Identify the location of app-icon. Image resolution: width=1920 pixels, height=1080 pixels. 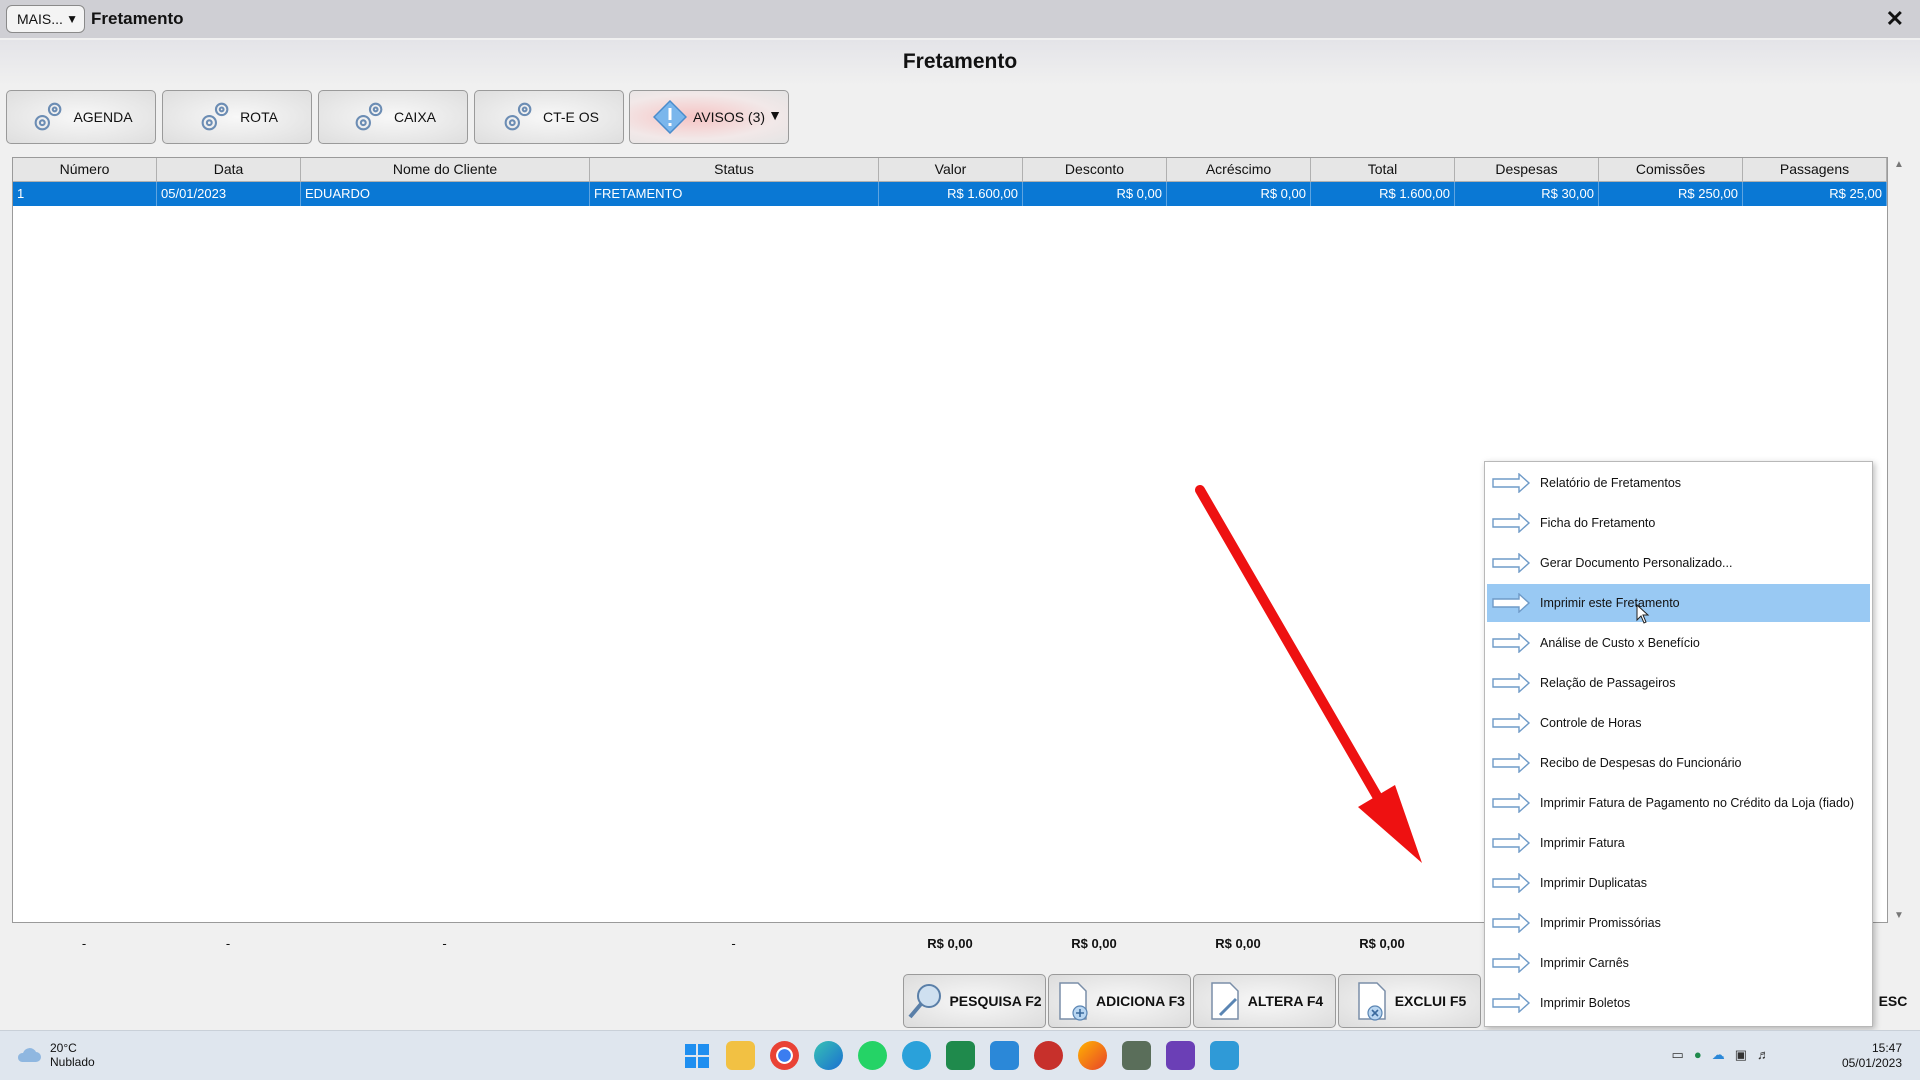
(1048, 1055).